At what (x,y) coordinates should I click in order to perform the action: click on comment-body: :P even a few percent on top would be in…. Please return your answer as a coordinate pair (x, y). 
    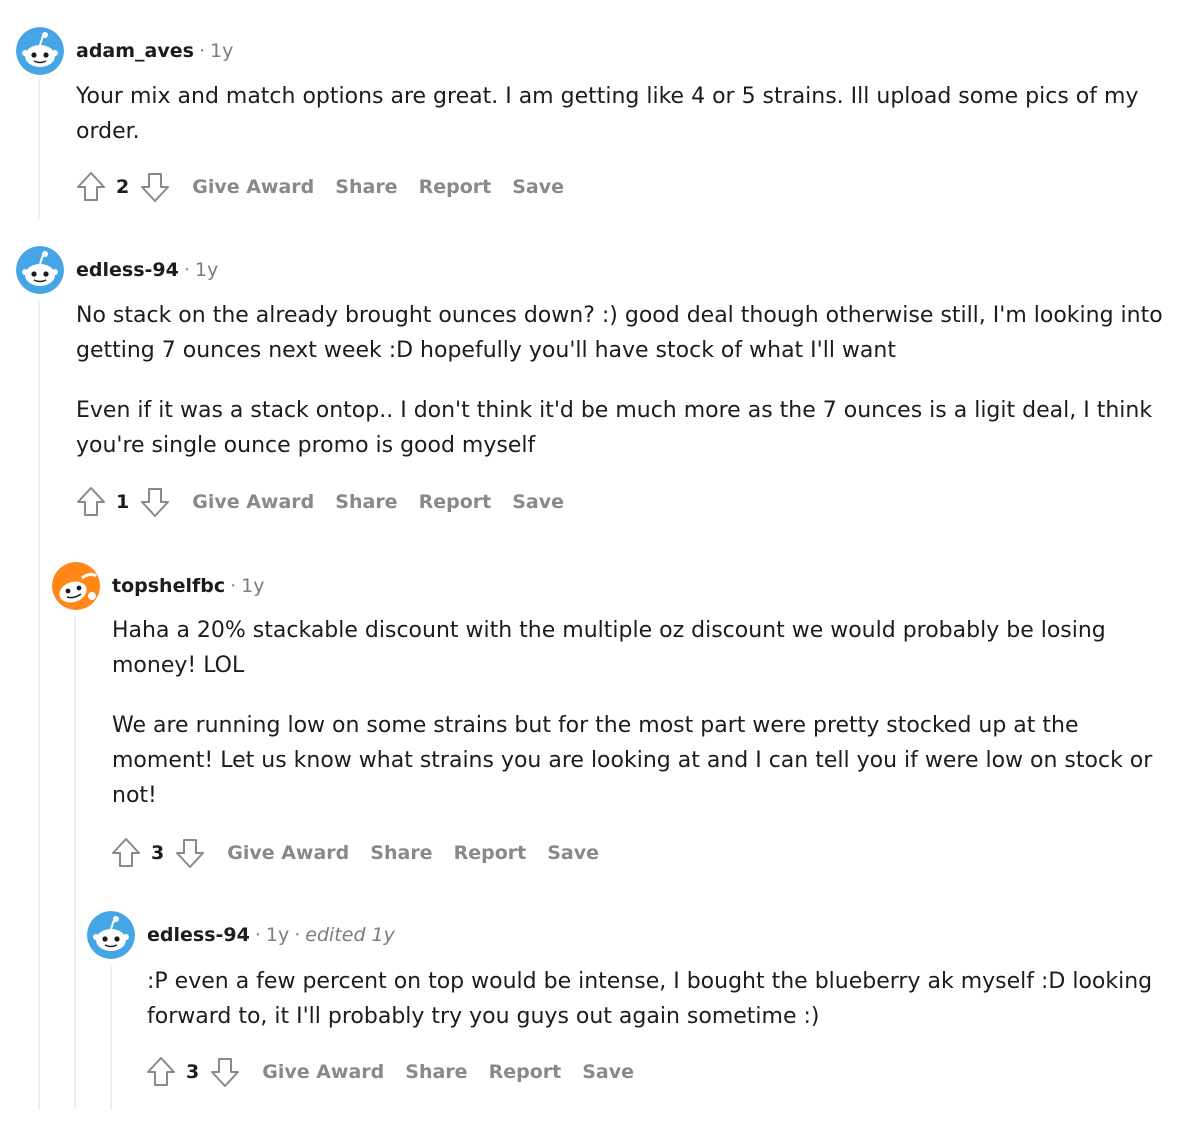
    Looking at the image, I should click on (662, 999).